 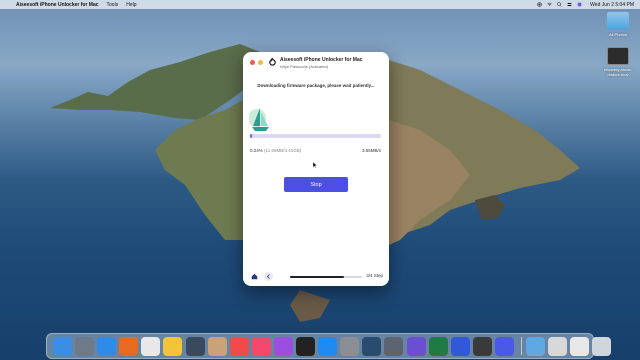 What do you see at coordinates (85, 346) in the screenshot?
I see `launchpad-icon` at bounding box center [85, 346].